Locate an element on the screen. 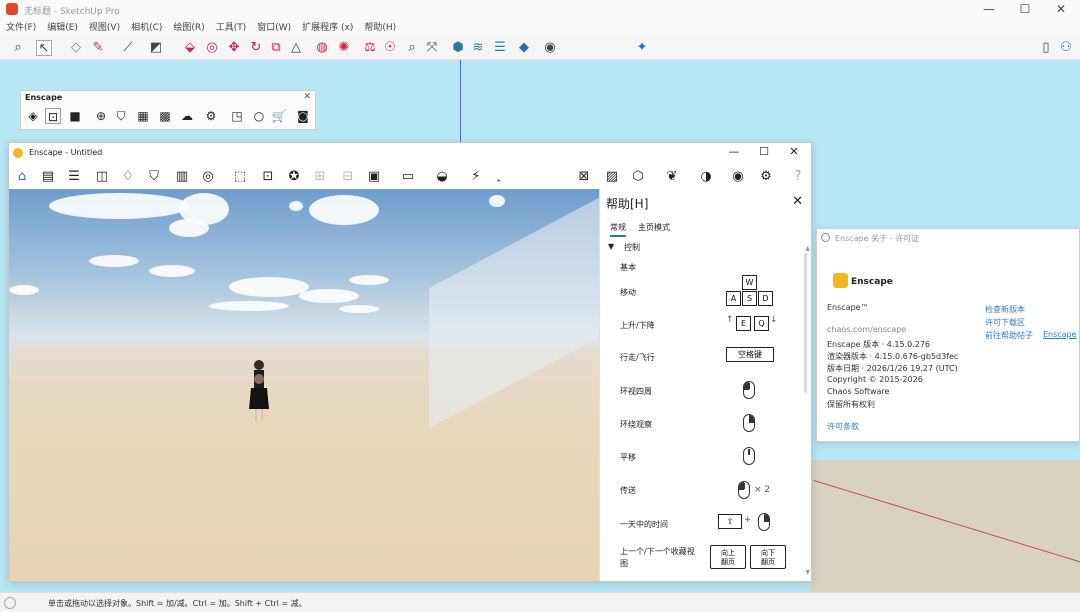 The width and height of the screenshot is (1080, 612). account-icon: ◉ is located at coordinates (550, 48).